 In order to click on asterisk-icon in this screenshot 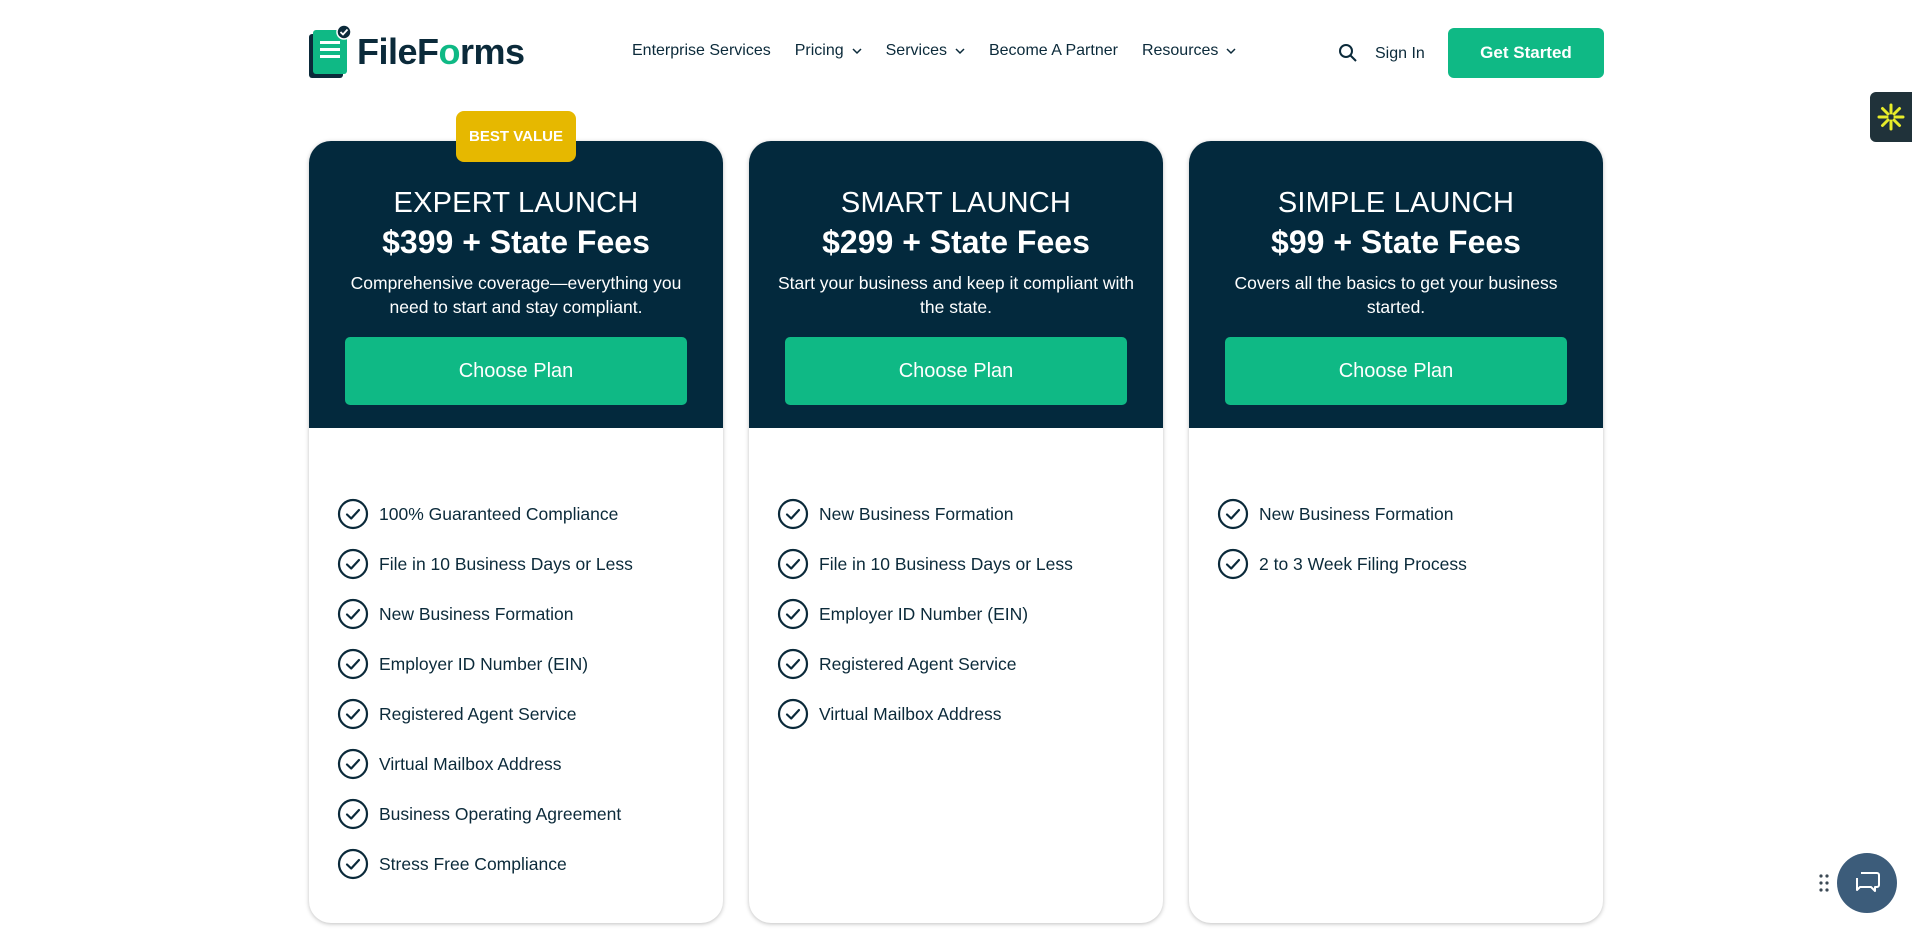, I will do `click(1891, 117)`.